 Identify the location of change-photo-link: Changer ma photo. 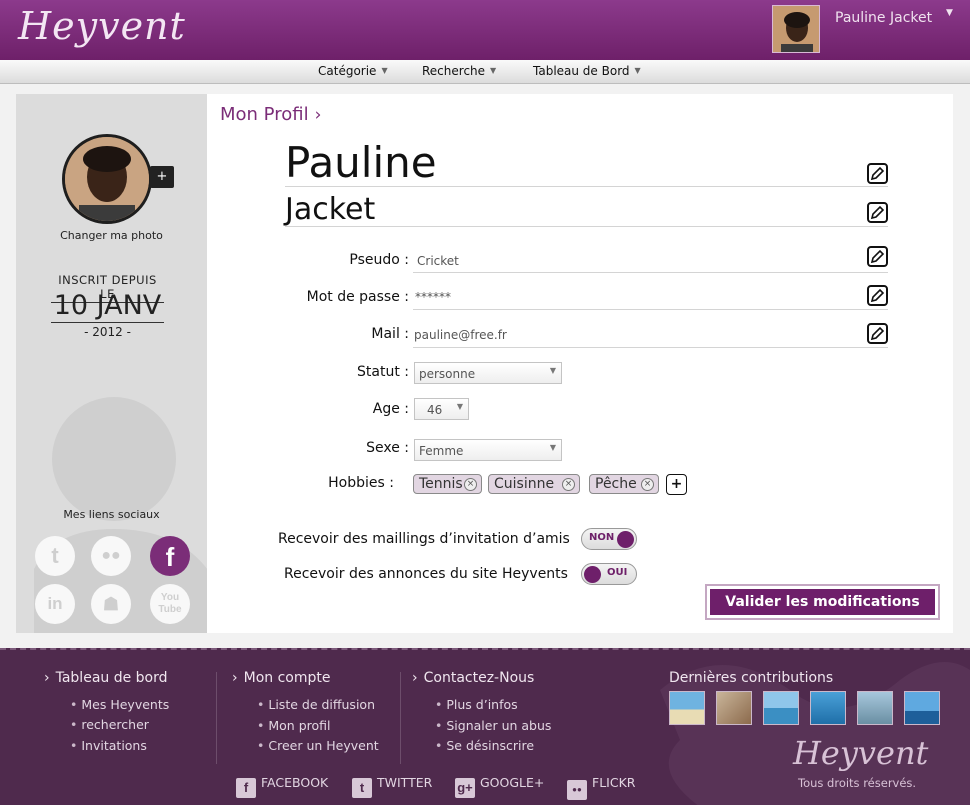
(111, 235).